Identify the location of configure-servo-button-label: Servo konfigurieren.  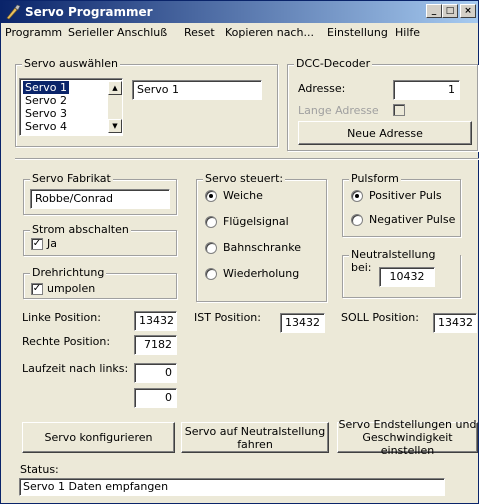
(98, 437).